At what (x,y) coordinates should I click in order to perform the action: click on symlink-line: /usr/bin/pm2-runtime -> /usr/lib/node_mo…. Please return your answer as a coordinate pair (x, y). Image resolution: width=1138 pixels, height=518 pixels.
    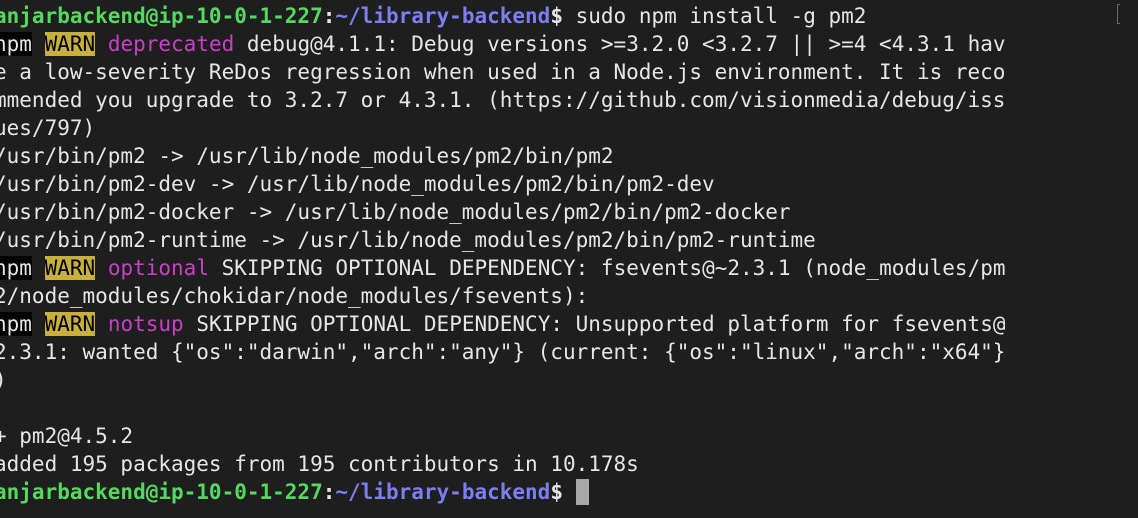
    Looking at the image, I should click on (408, 240).